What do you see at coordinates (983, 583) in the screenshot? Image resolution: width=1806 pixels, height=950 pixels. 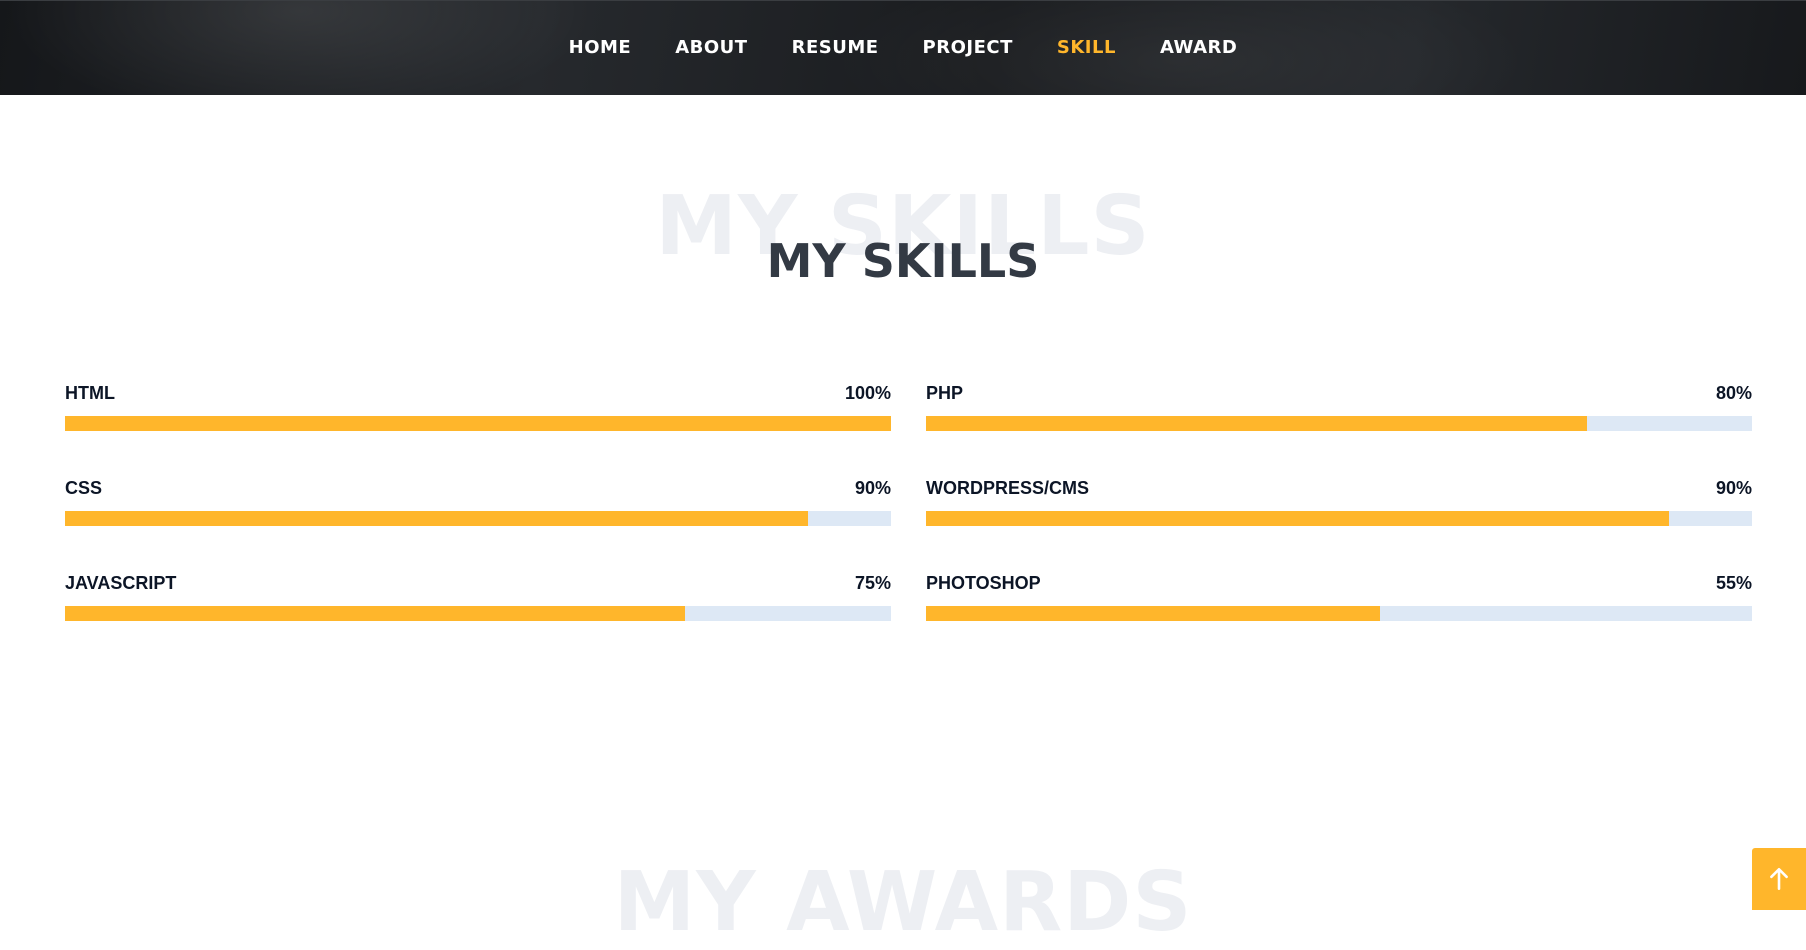 I see `skill-name: PHOTOSHOP` at bounding box center [983, 583].